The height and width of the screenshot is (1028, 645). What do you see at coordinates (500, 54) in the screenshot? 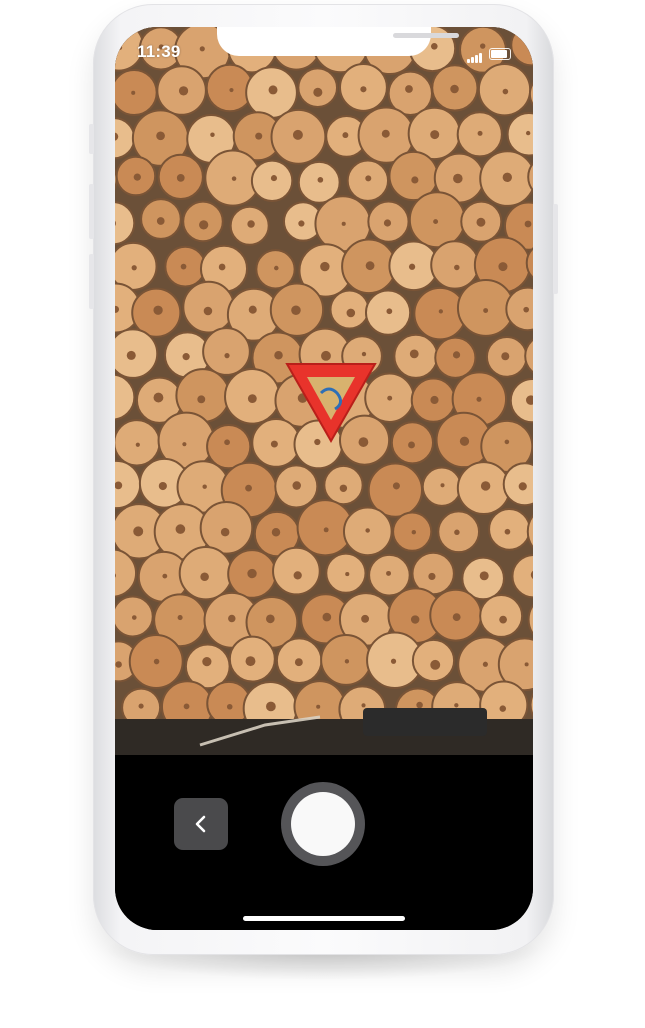
I see `battery-icon` at bounding box center [500, 54].